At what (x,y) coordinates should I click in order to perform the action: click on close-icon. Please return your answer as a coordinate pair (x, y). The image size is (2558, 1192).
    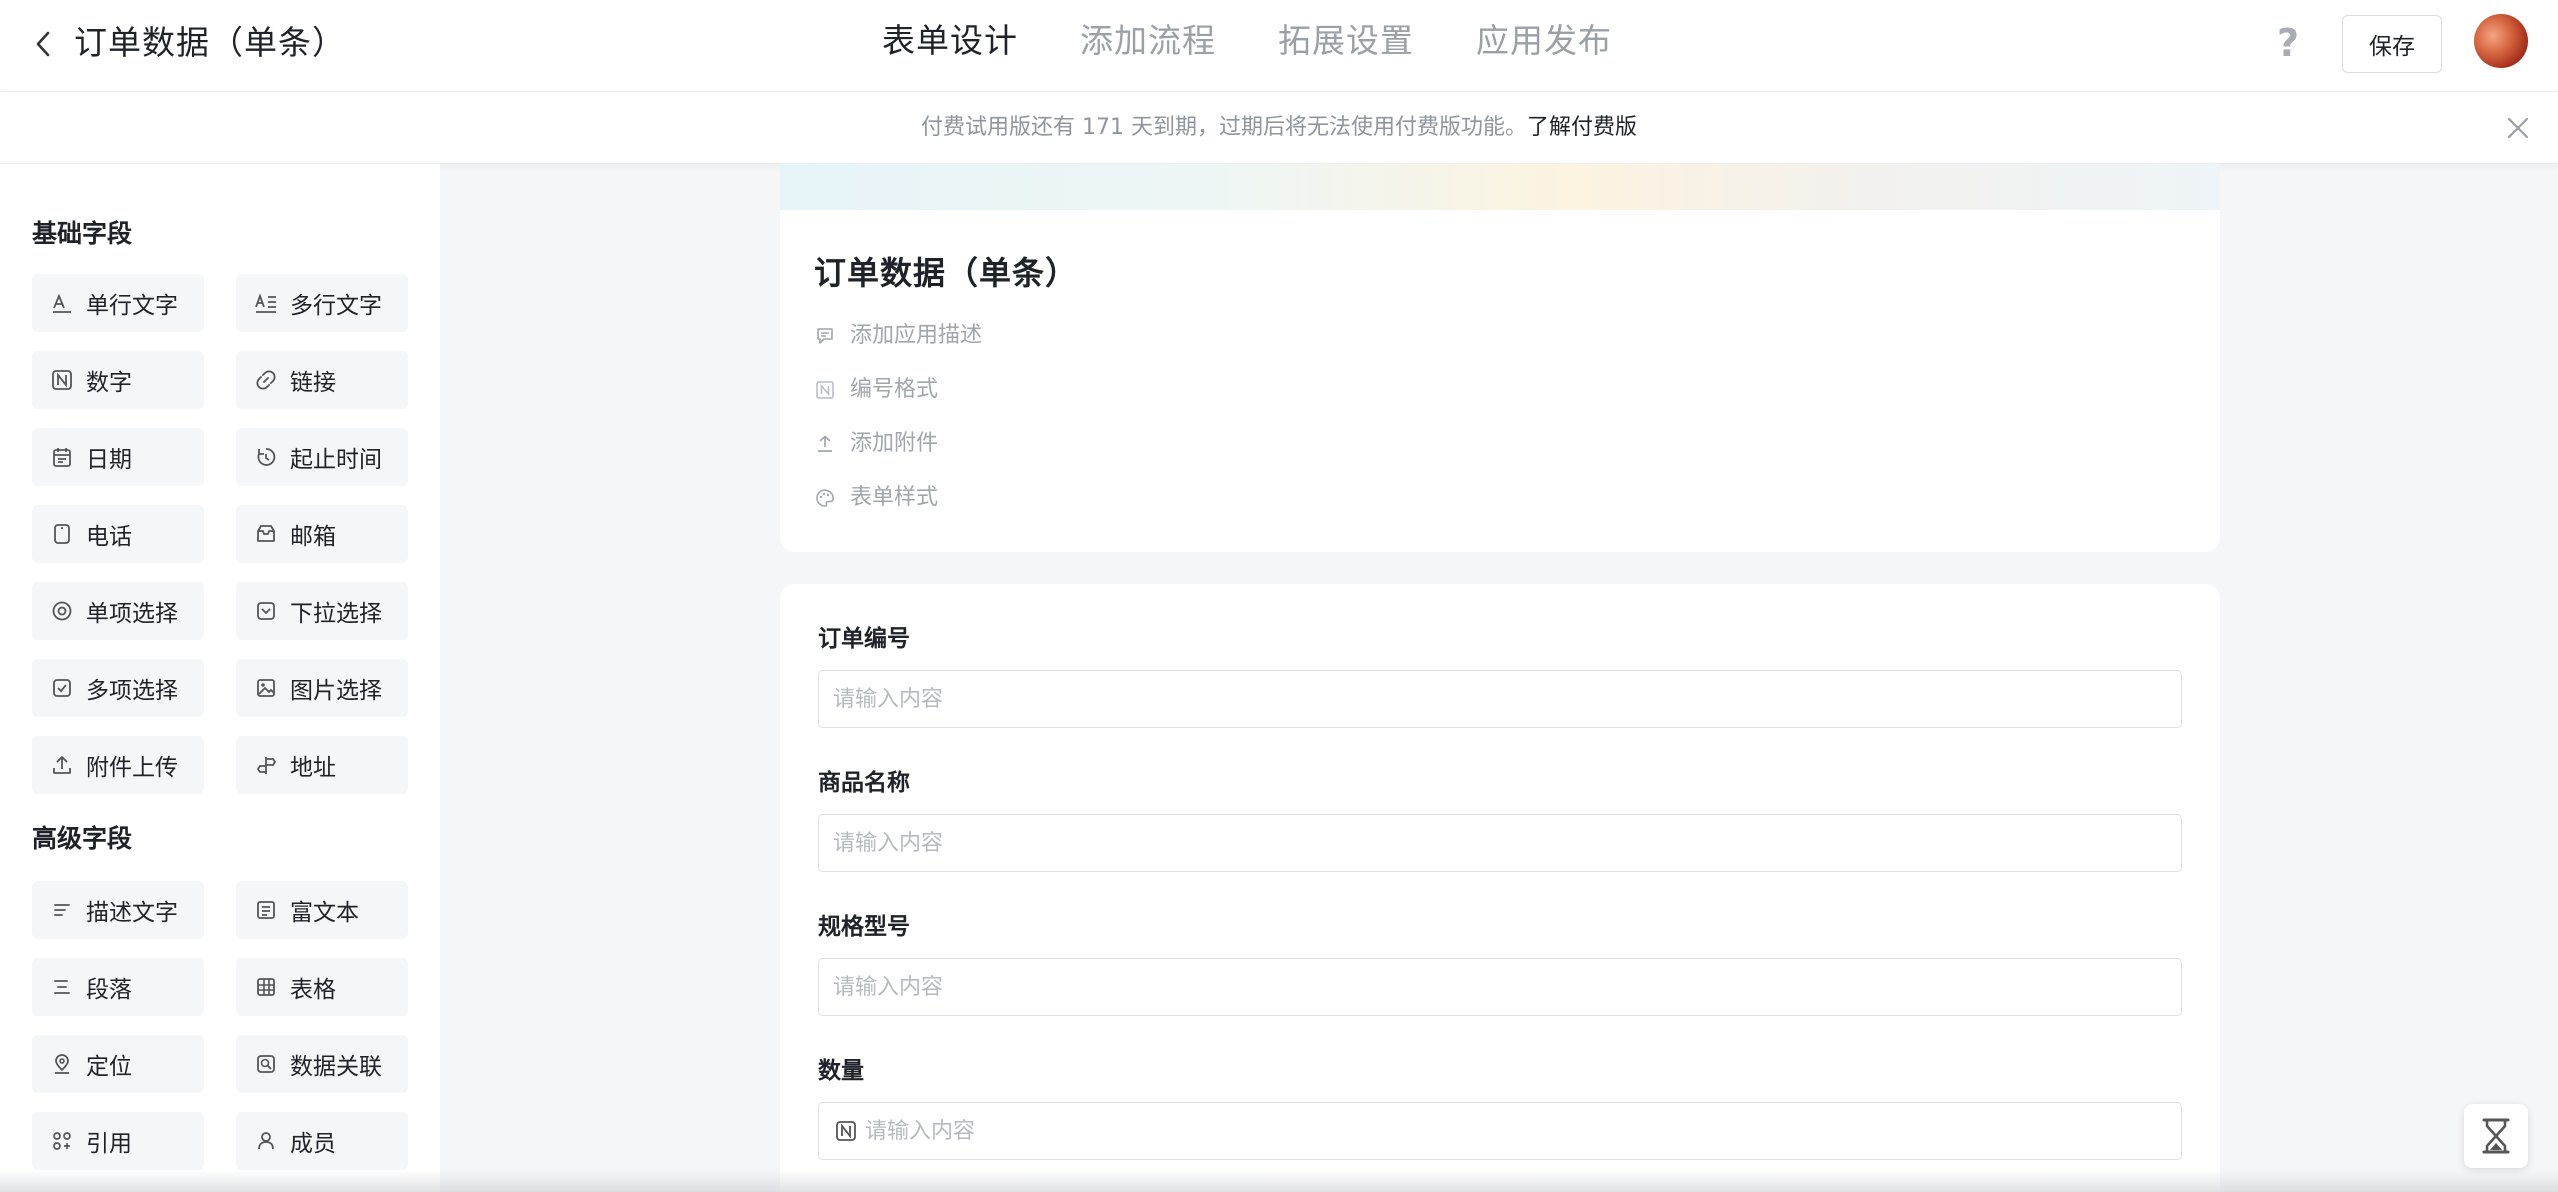
    Looking at the image, I should click on (2518, 128).